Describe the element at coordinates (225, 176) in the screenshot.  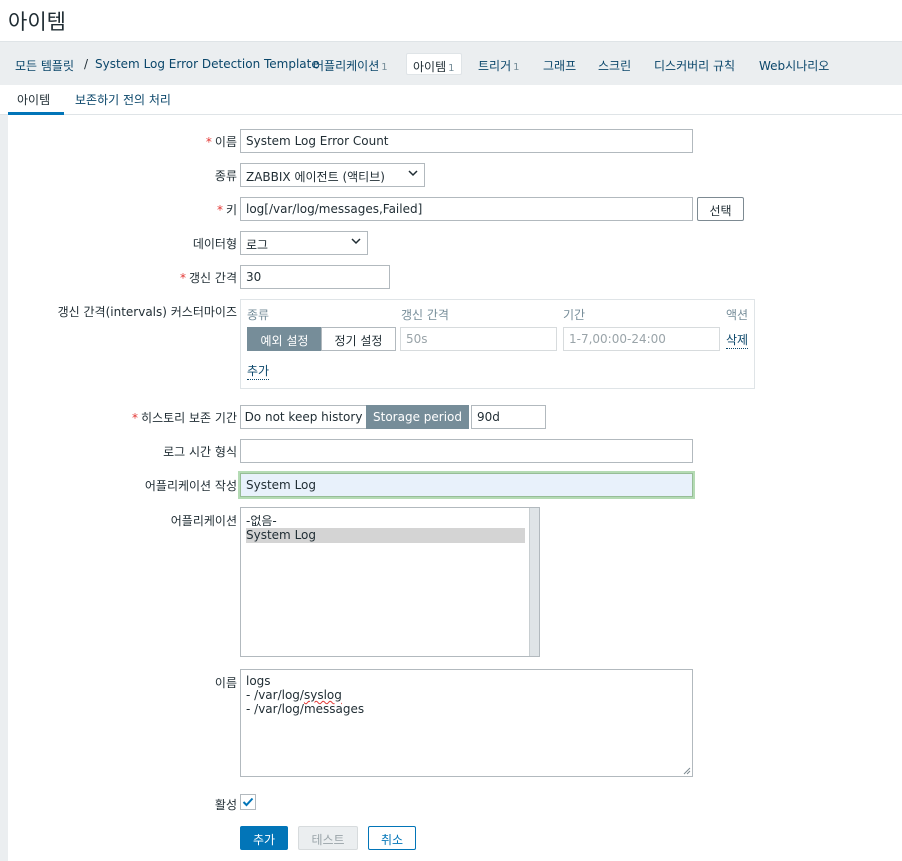
I see `type-label: 종류` at that location.